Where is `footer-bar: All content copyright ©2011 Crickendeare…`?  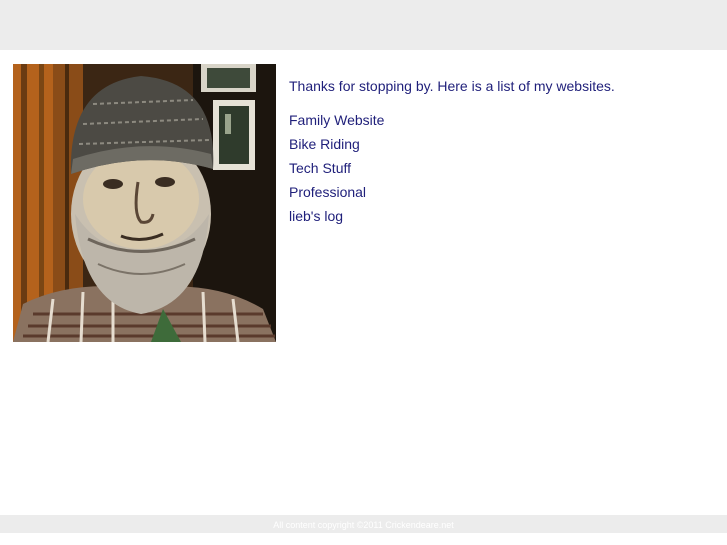 footer-bar: All content copyright ©2011 Crickendeare… is located at coordinates (363, 524).